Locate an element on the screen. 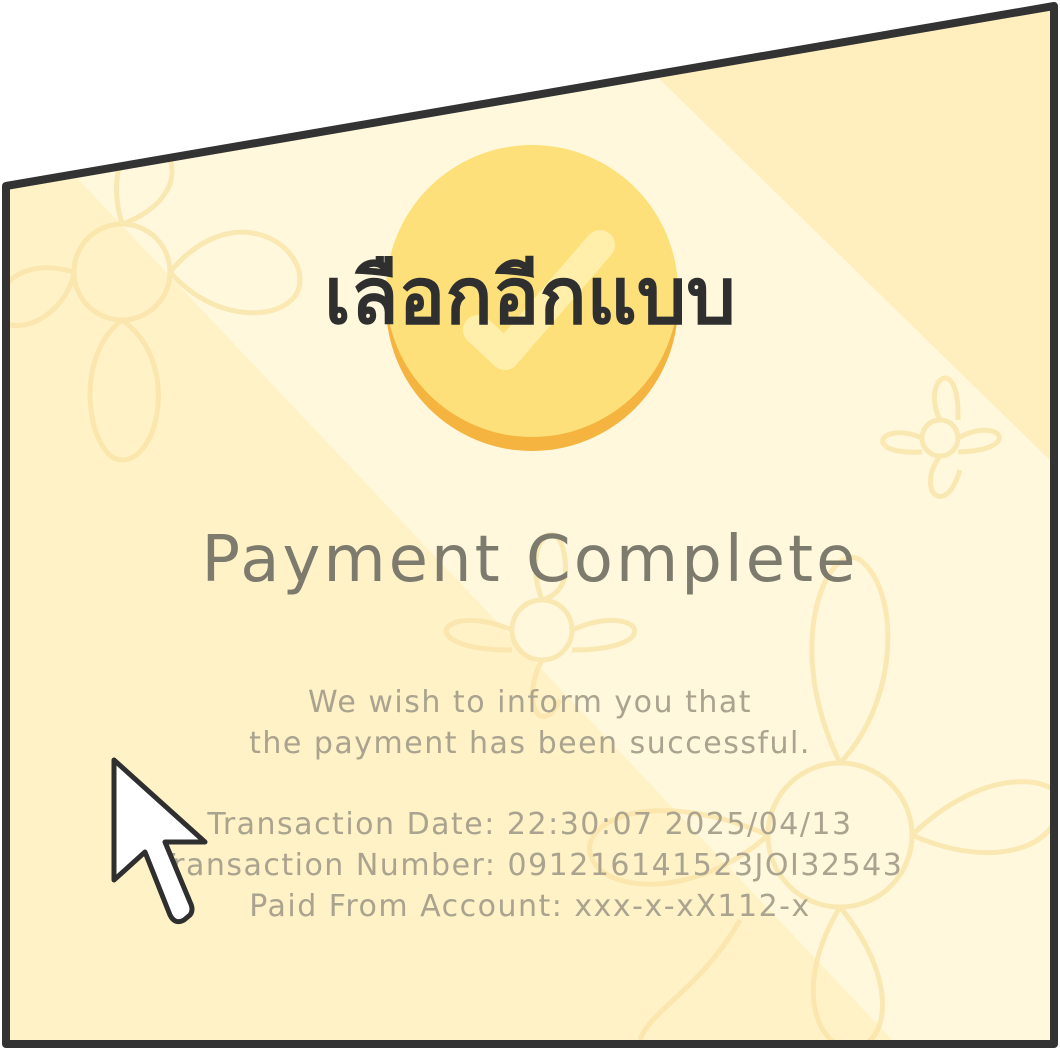 Image resolution: width=1060 pixels, height=1048 pixels. transaction-number: Transaction Number: 091216141523JOI32543 is located at coordinates (530, 865).